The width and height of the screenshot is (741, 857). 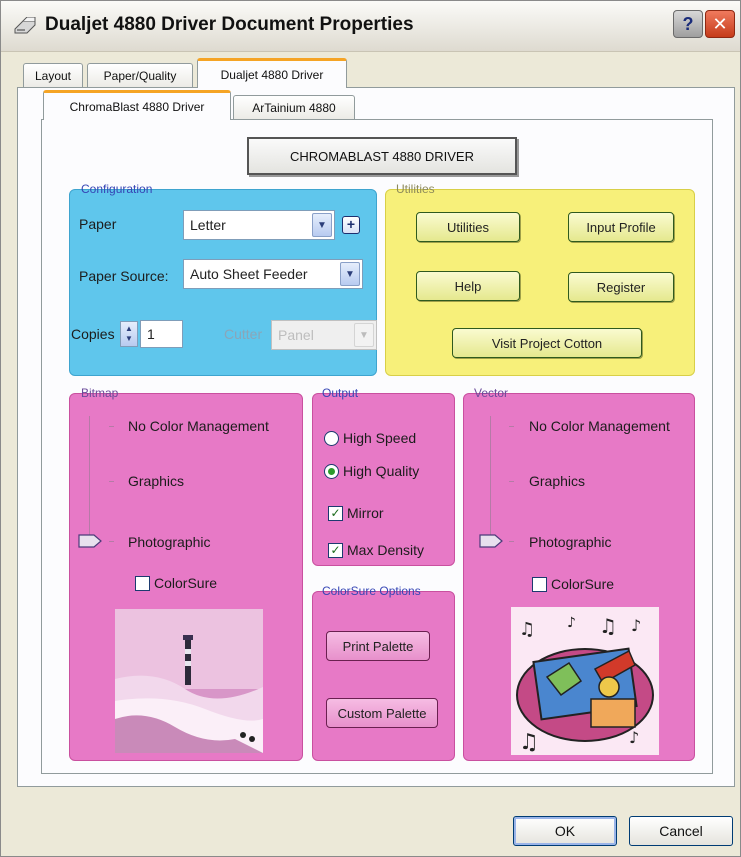 I want to click on bitmap-colorsure-label: ColorSure, so click(x=186, y=583).